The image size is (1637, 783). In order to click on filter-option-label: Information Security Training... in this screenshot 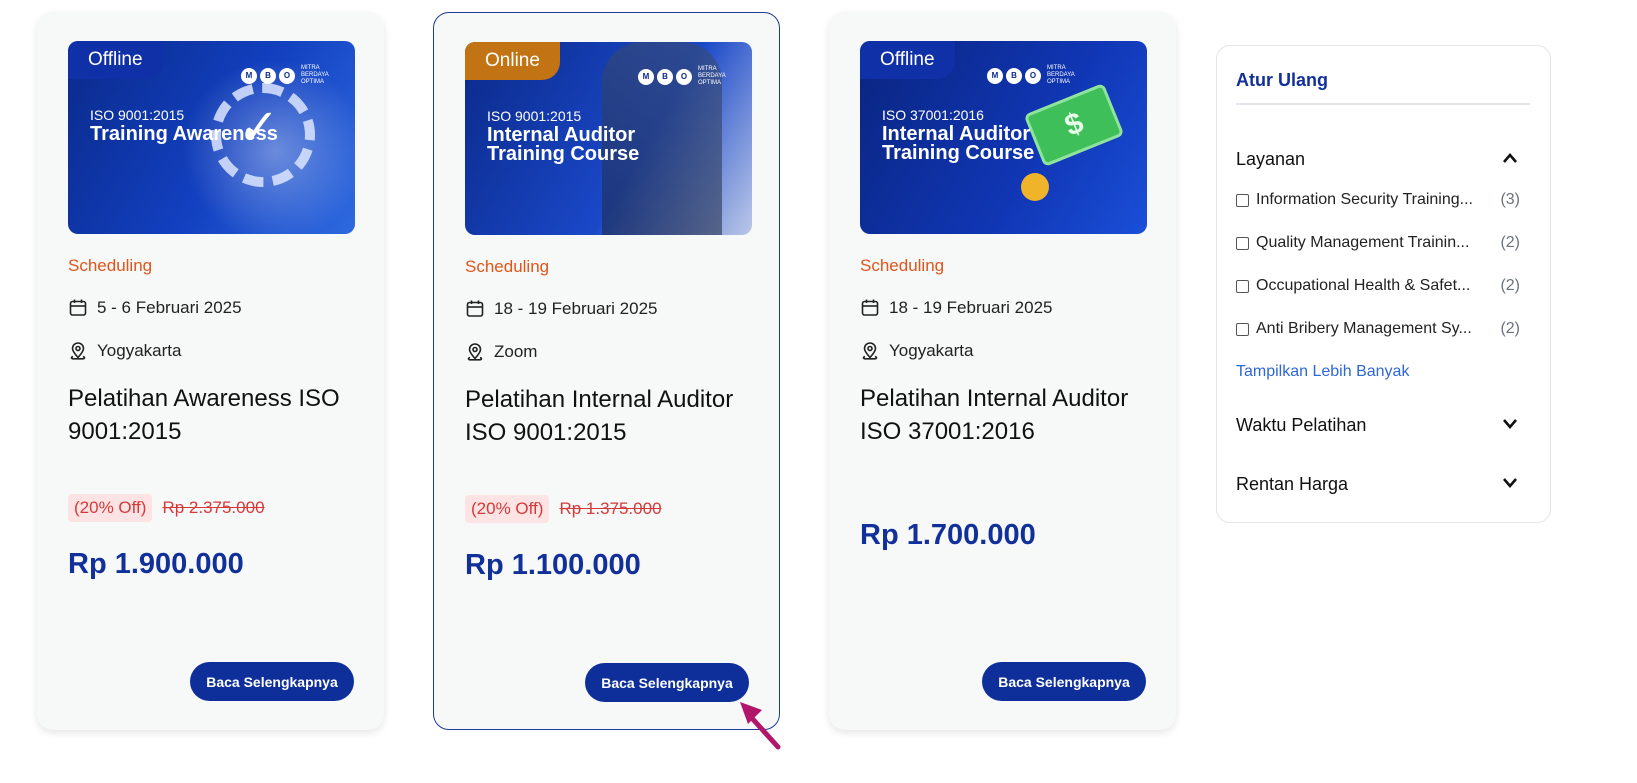, I will do `click(1364, 199)`.